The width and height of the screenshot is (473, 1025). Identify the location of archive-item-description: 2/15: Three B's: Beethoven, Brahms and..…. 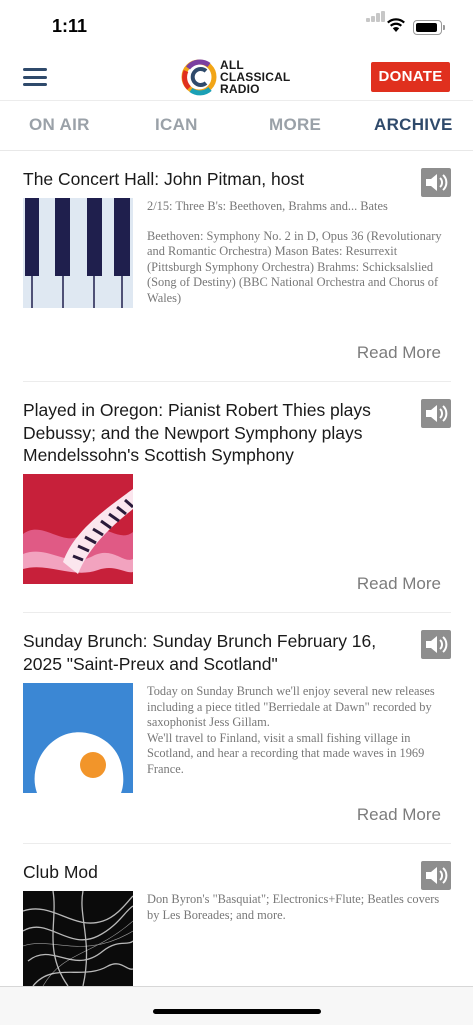
(294, 252).